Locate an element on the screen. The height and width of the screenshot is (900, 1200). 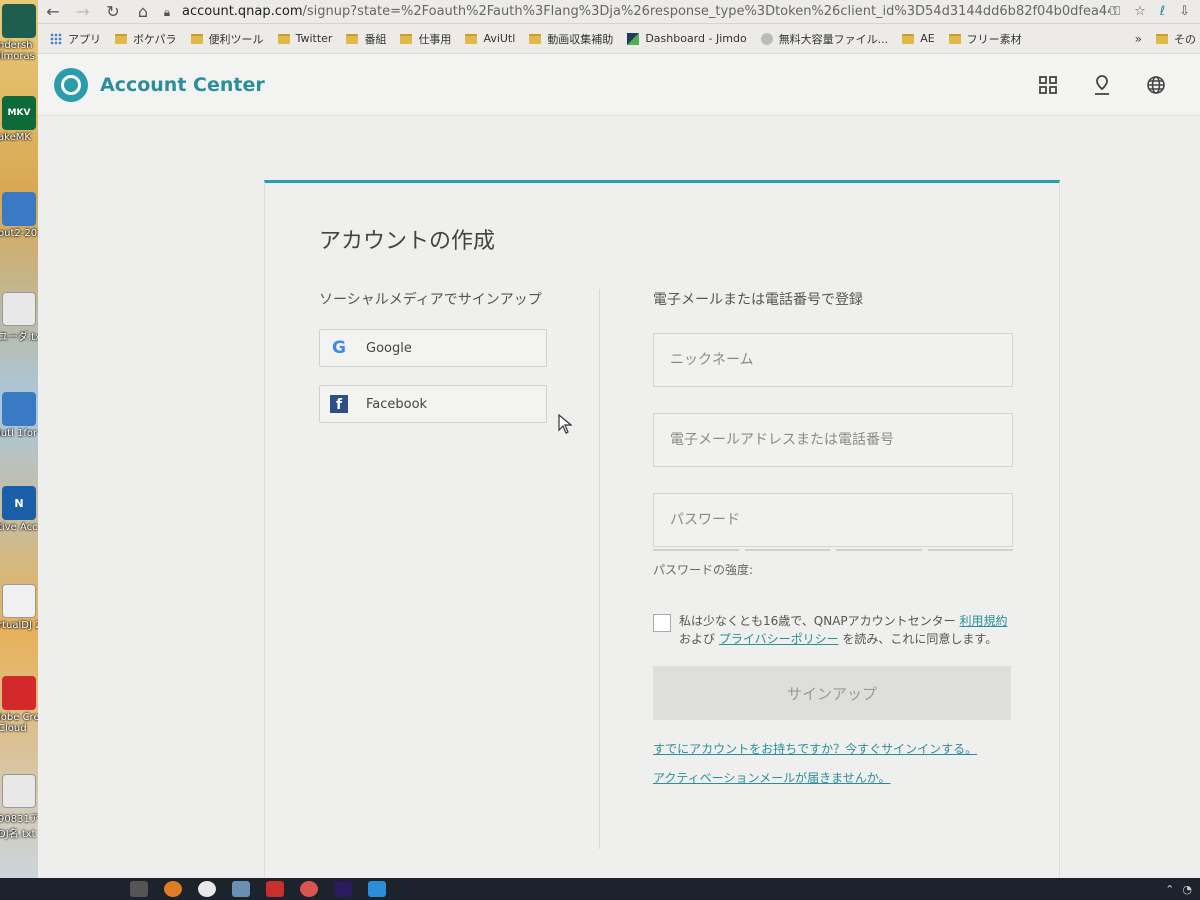
mouse-cursor-icon is located at coordinates (565, 425).